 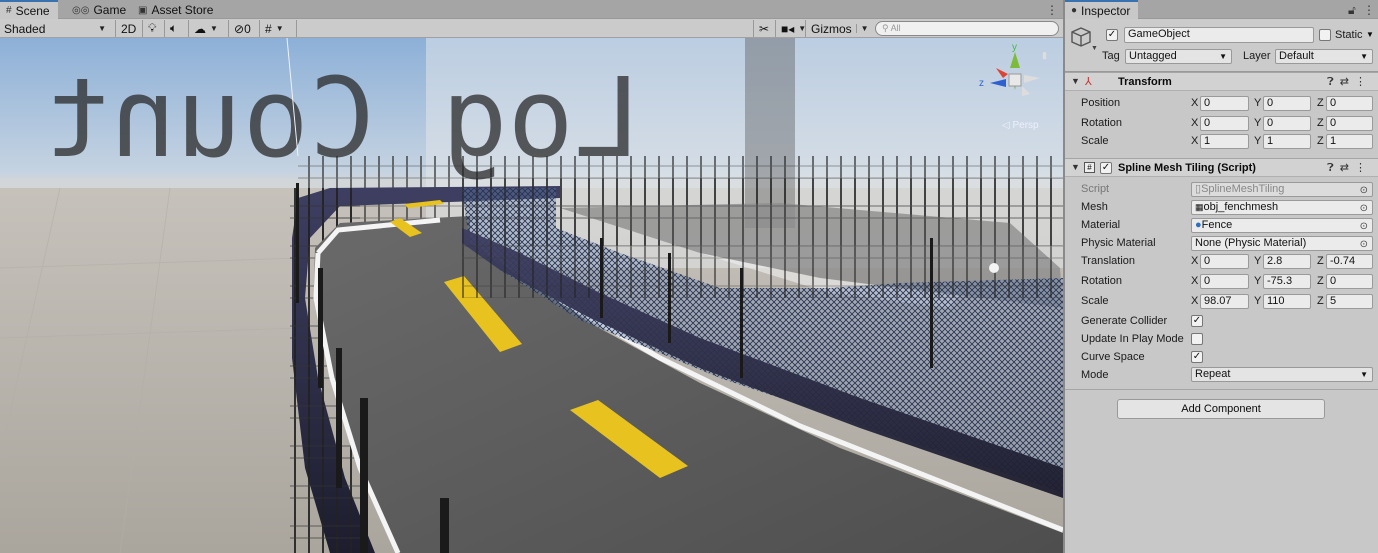 I want to click on static-checkbox, so click(x=1325, y=35).